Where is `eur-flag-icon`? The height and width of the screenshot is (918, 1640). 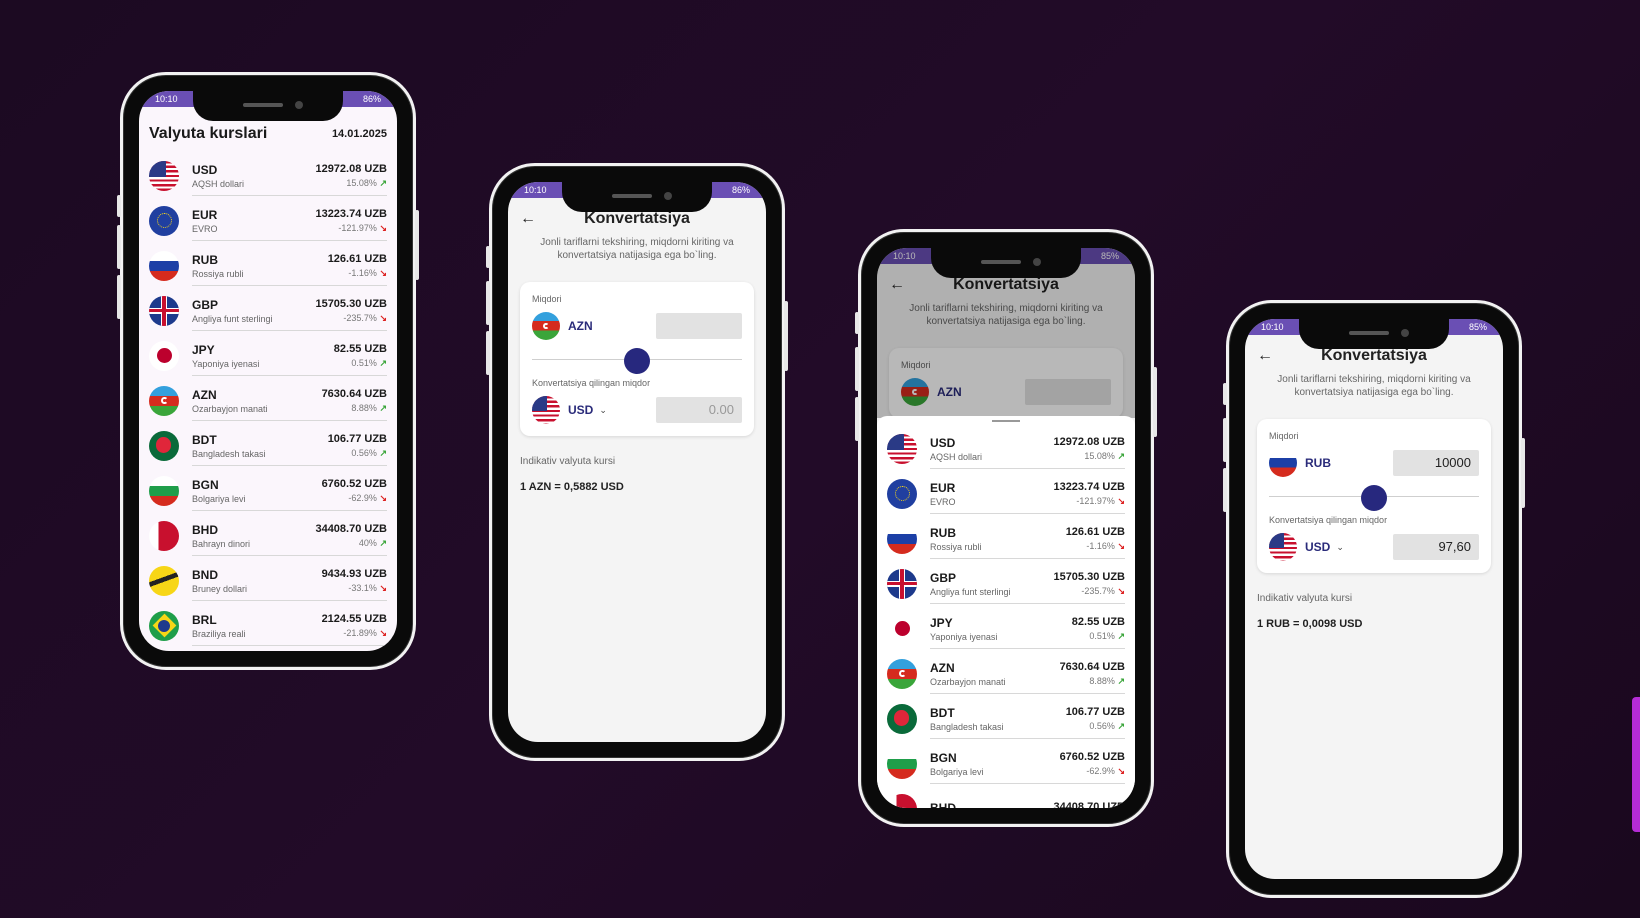
eur-flag-icon is located at coordinates (902, 493).